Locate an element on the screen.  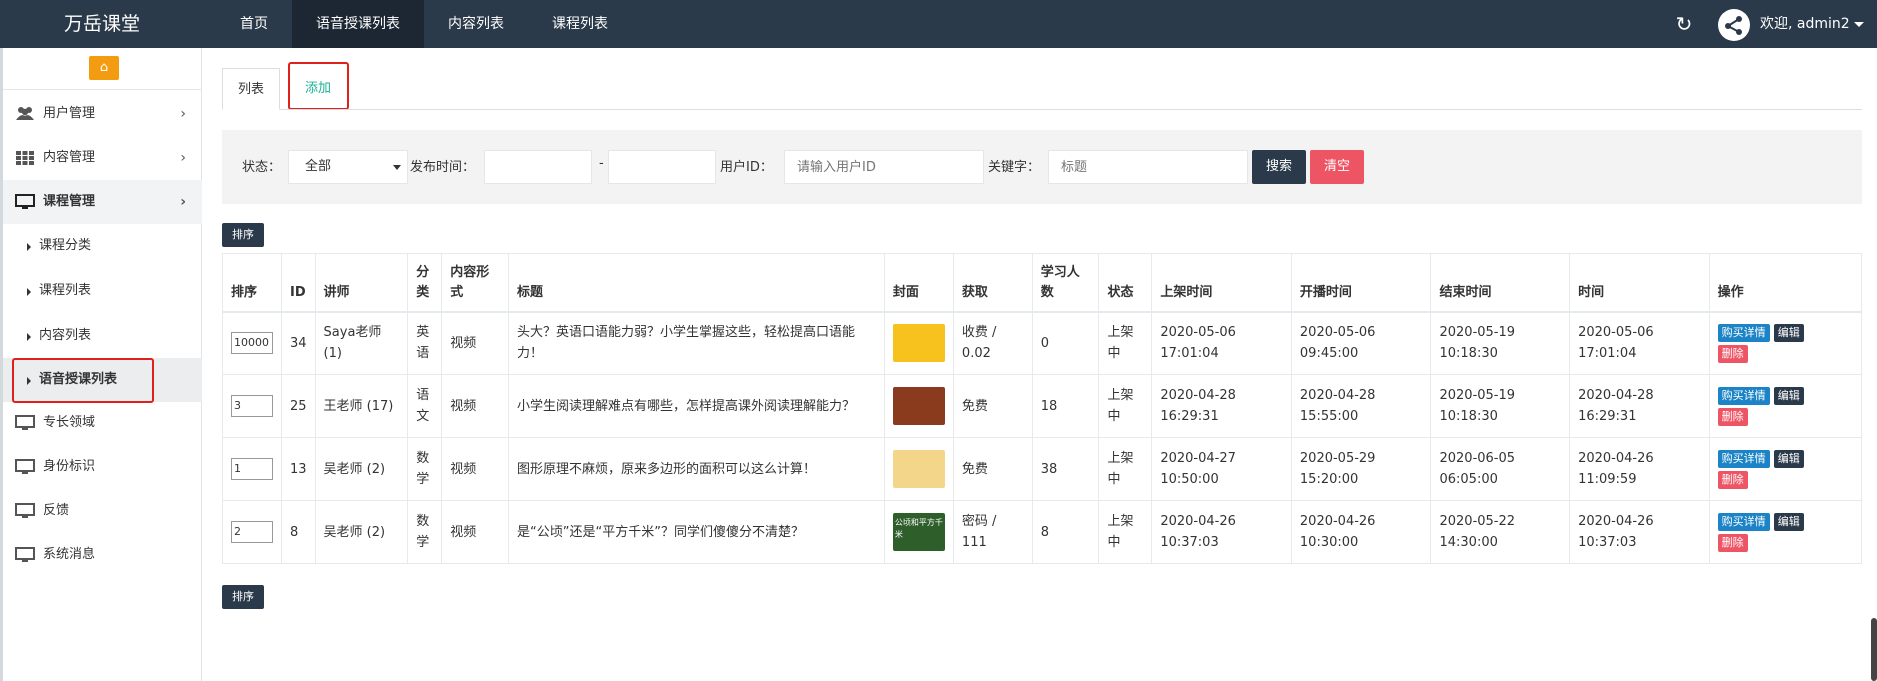
cell-id: 34 is located at coordinates (298, 343).